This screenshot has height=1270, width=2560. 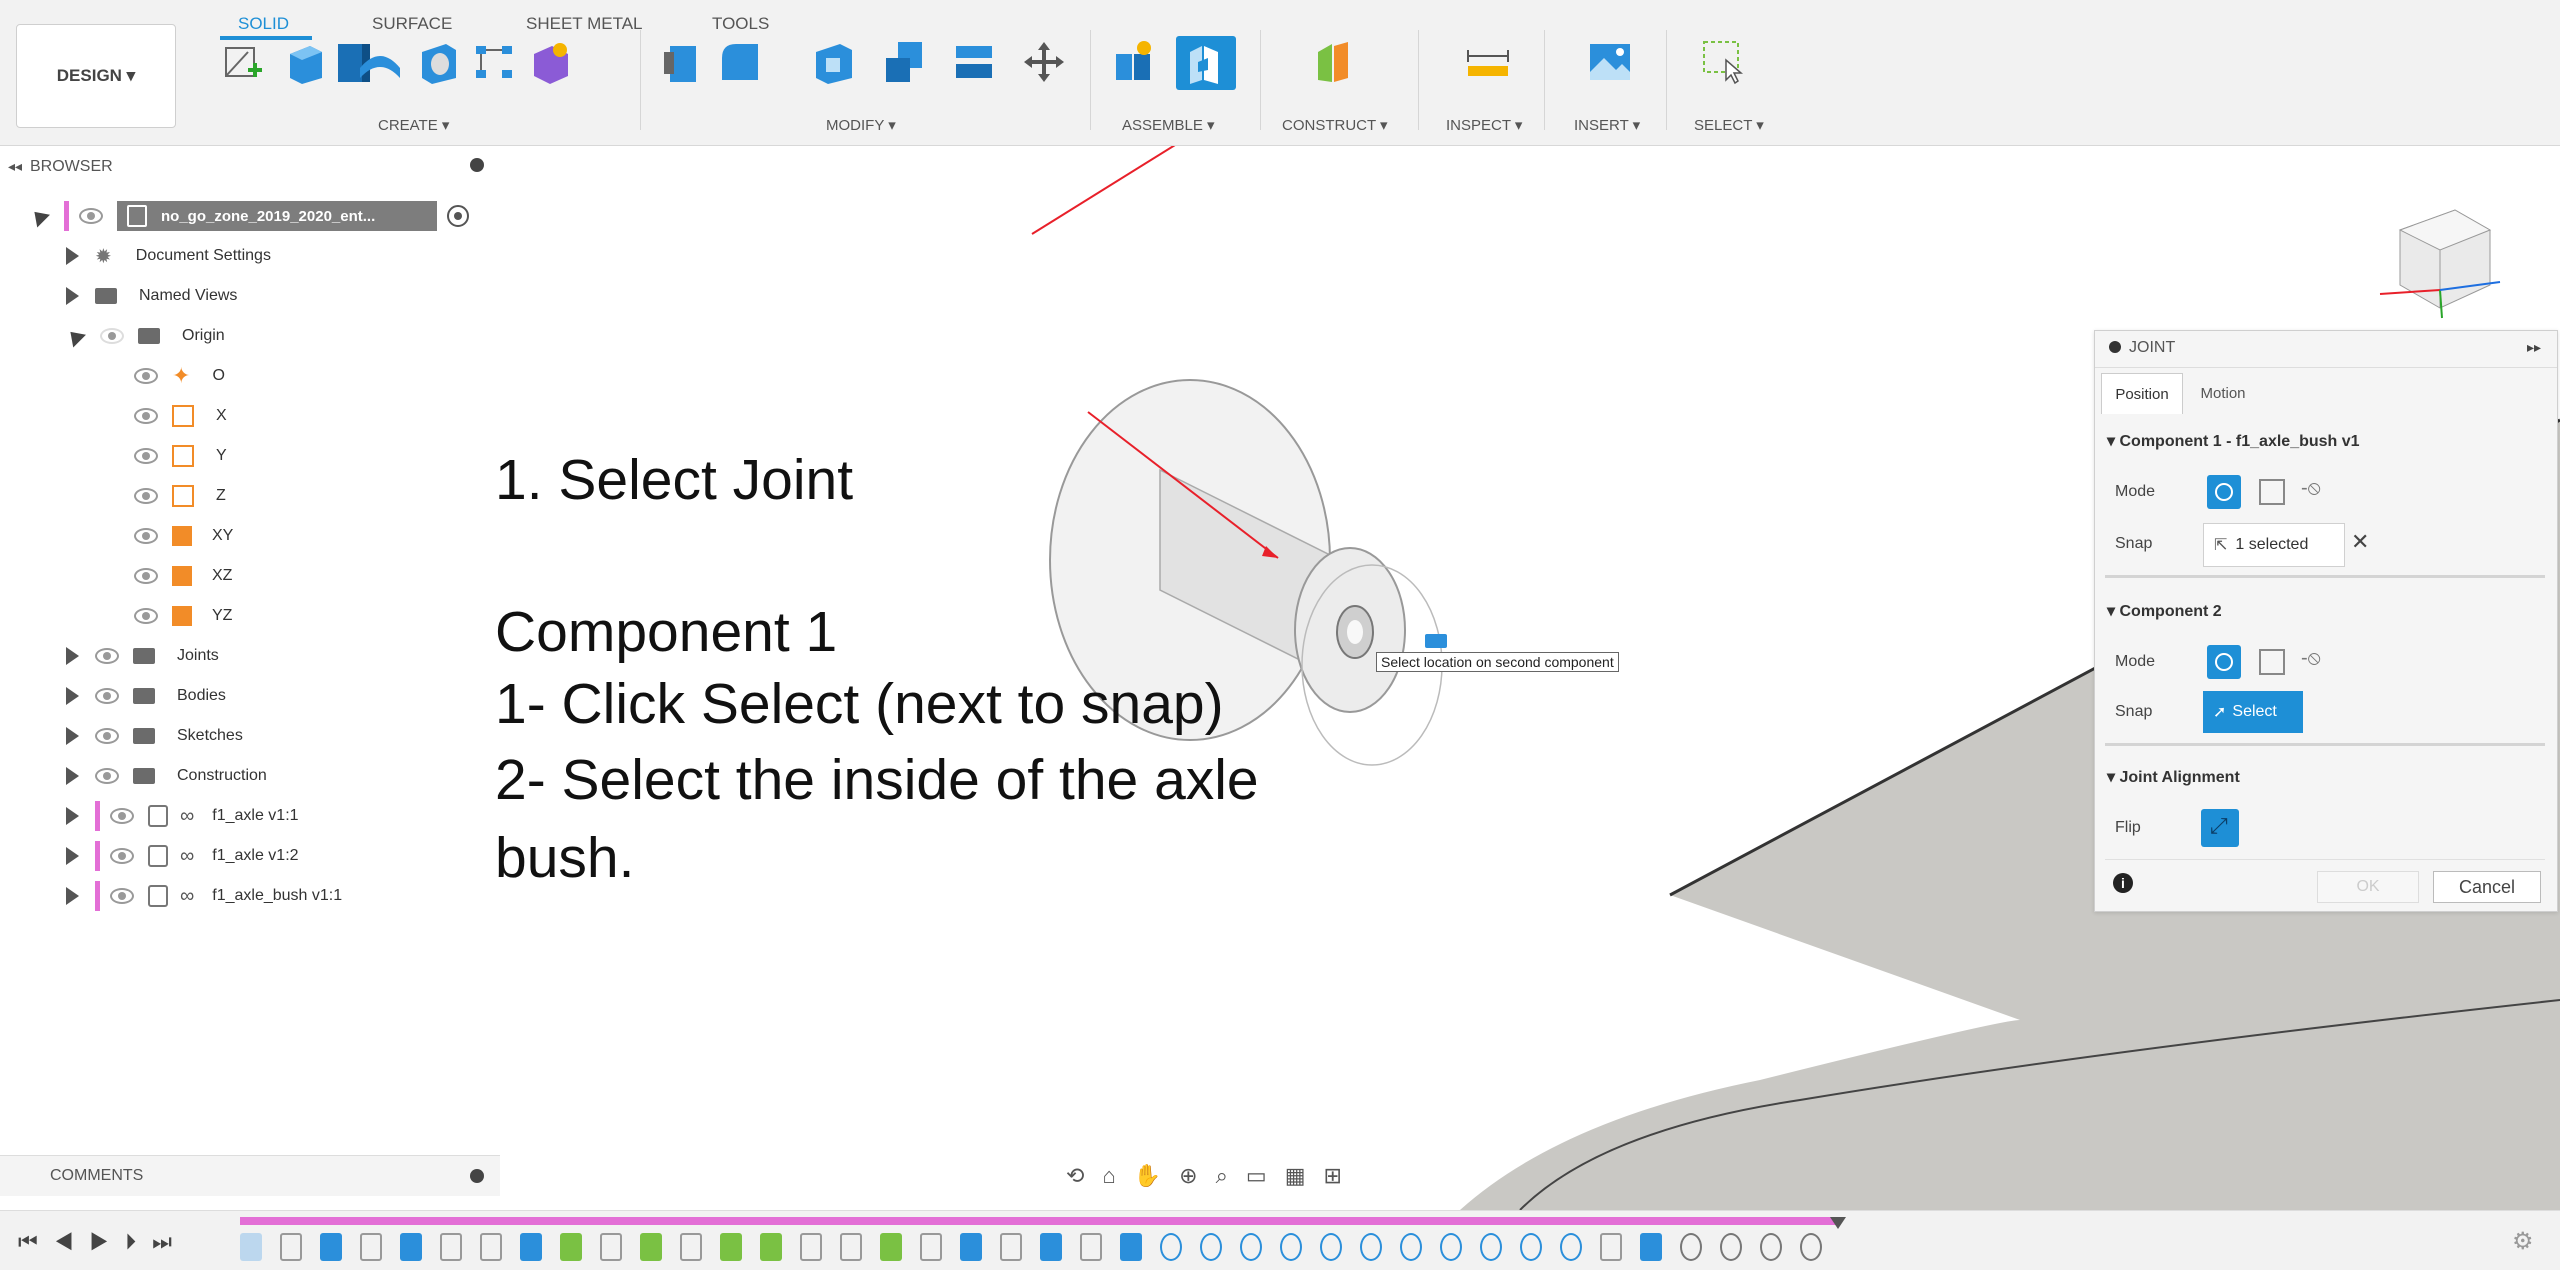 What do you see at coordinates (740, 24) in the screenshot?
I see `tab-tools: TOOLS` at bounding box center [740, 24].